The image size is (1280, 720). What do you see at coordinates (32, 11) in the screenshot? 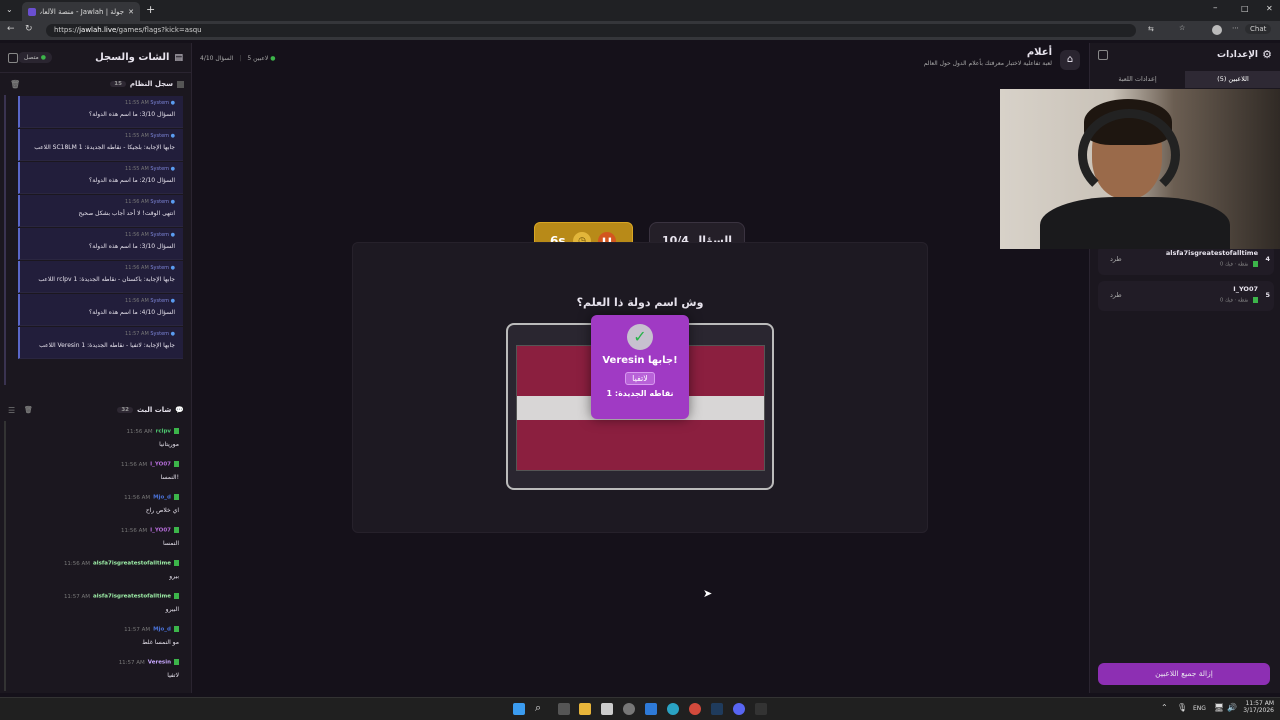
I see `favicon-icon` at bounding box center [32, 11].